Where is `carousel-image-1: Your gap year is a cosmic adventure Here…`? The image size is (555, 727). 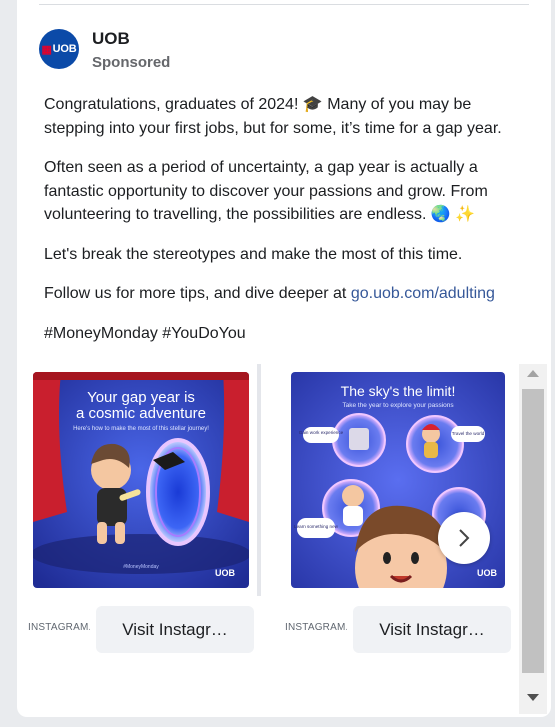 carousel-image-1: Your gap year is a cosmic adventure Here… is located at coordinates (141, 480).